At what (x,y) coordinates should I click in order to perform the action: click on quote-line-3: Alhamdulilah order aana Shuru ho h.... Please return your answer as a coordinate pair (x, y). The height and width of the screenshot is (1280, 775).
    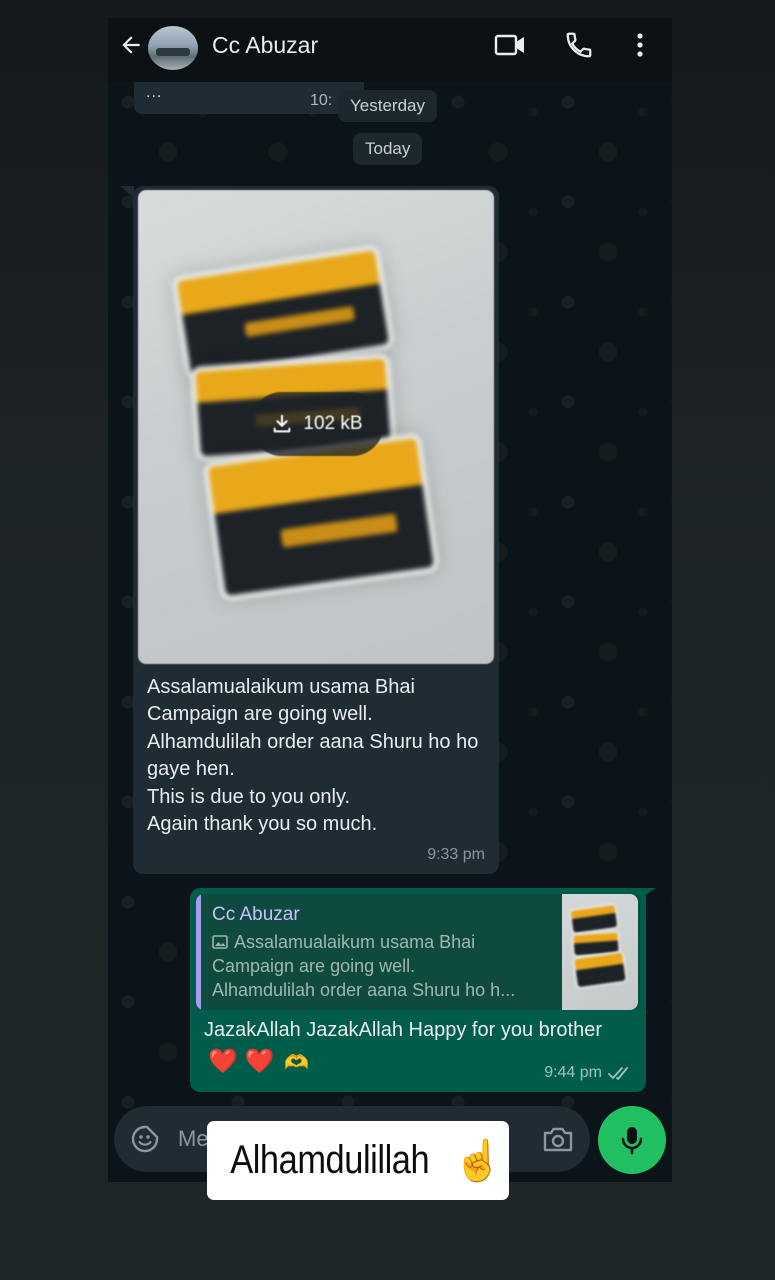
    Looking at the image, I should click on (364, 990).